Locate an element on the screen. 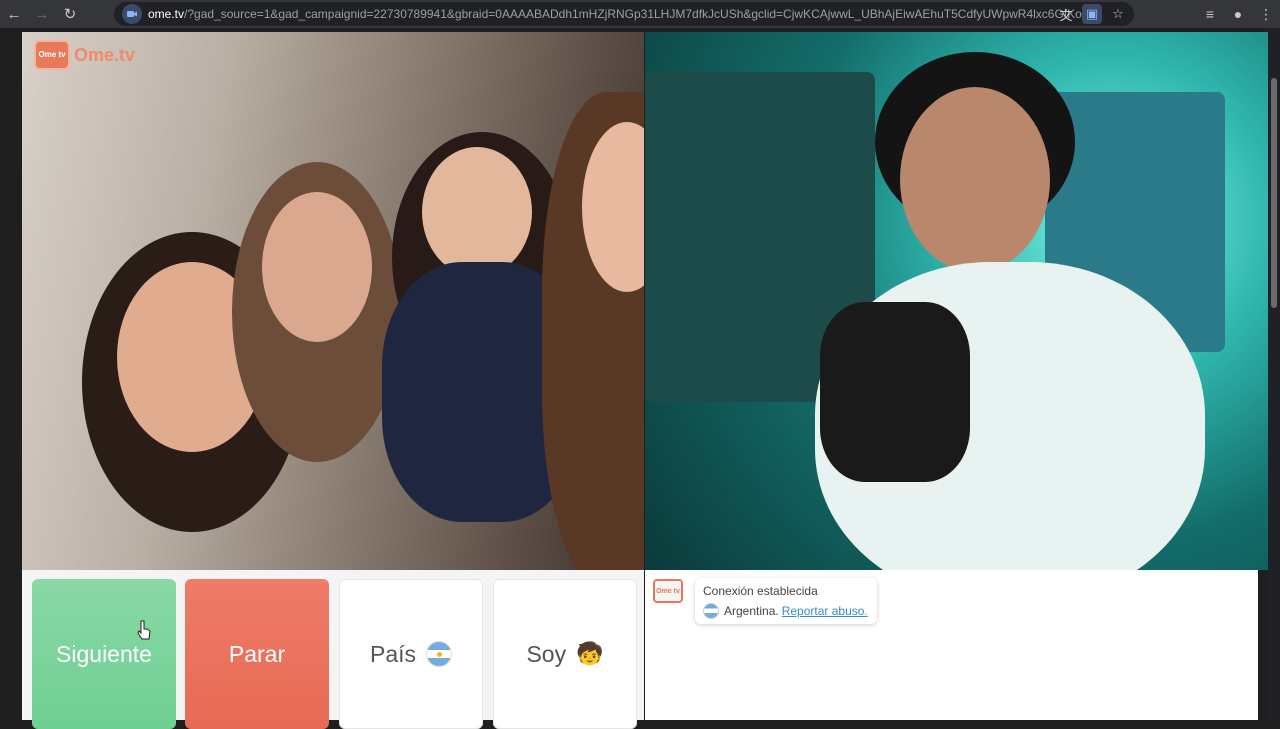 The height and width of the screenshot is (729, 1280). control-panel: Siguiente Parar País Soy 🧒 is located at coordinates (333, 649).